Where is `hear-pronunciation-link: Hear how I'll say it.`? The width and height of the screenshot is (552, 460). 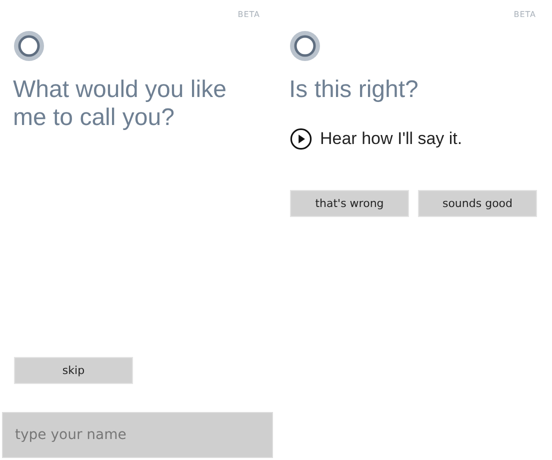
hear-pronunciation-link: Hear how I'll say it. is located at coordinates (376, 139).